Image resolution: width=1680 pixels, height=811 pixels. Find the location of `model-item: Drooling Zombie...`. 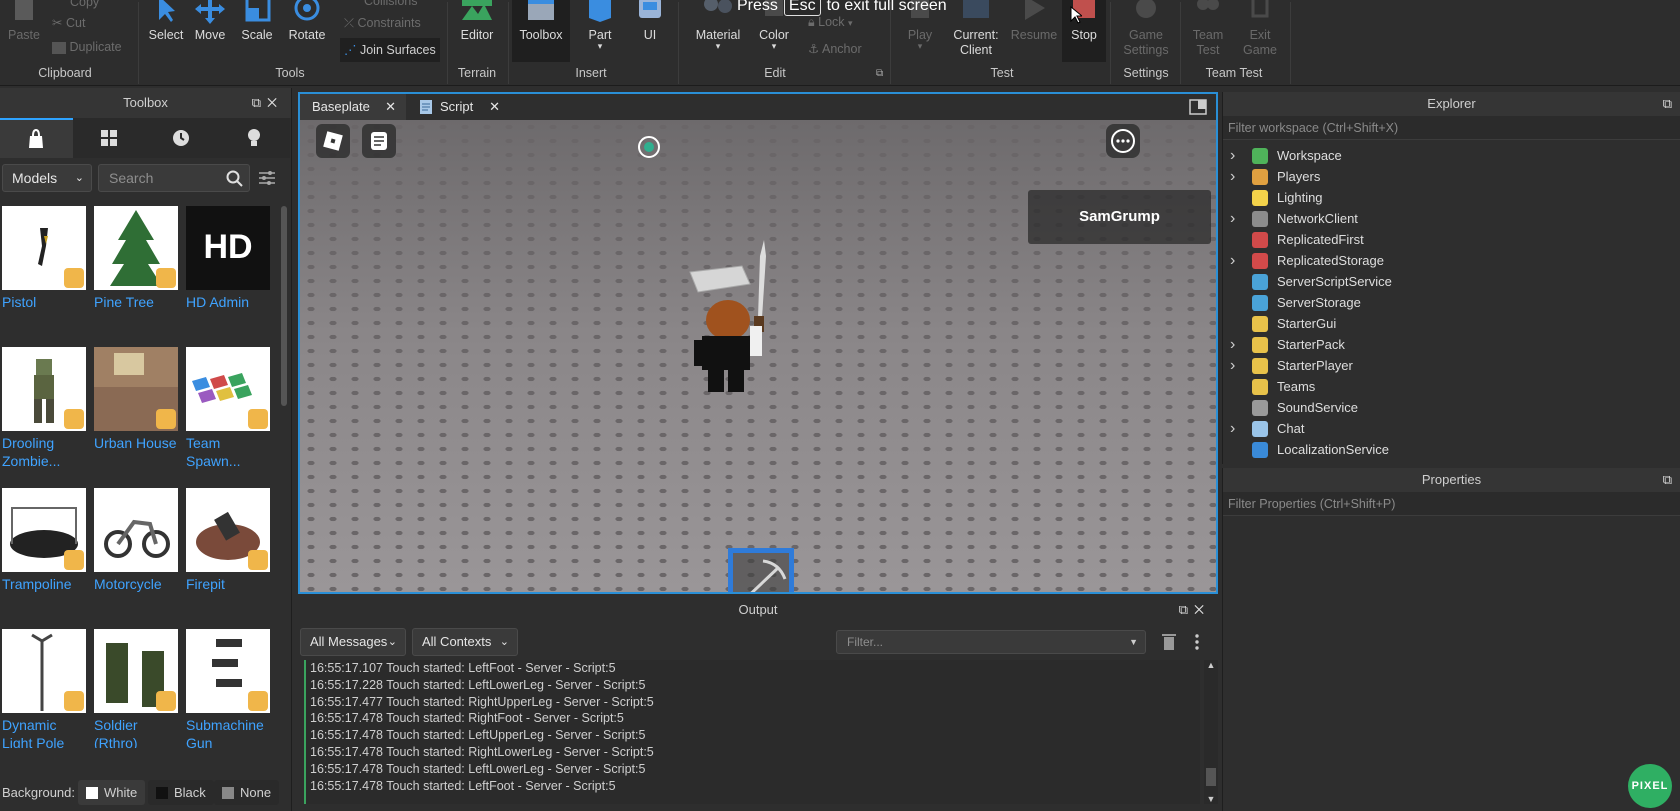

model-item: Drooling Zombie... is located at coordinates (45, 408).